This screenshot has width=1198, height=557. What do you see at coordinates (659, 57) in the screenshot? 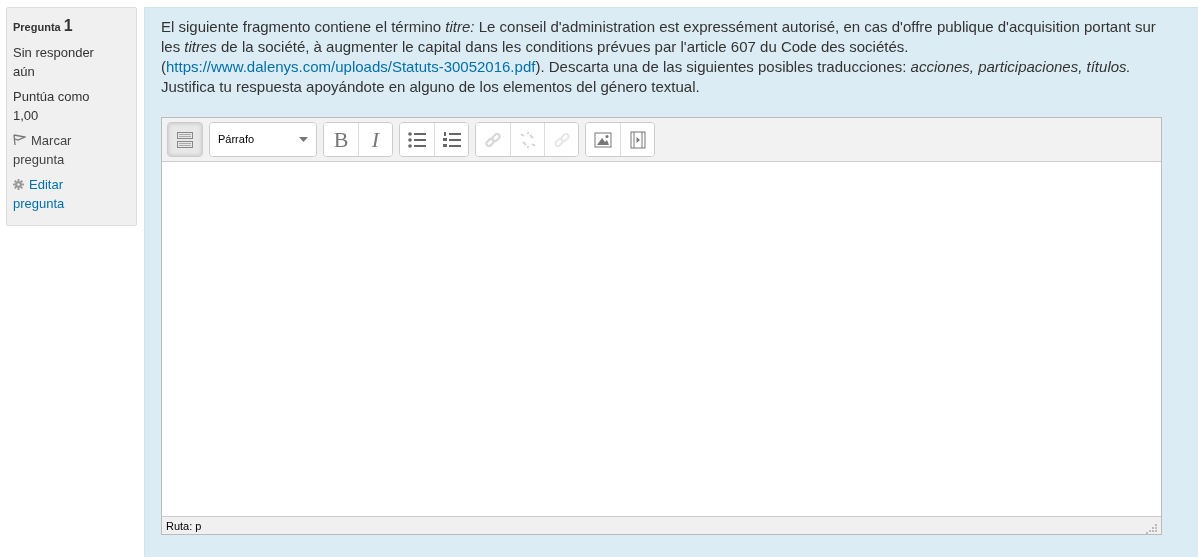
I see `question-text: El siguiente fragmento contiene el término titre: Le conseil d'administration est expressément autorisé, en cas d'offre publique d'acquisition portant sur les titres de la société, à augmenter le capital dans les conditions prévues par l'article 607 du Code des sociétés. (https://www.dalenys.com/uploads/Statuts-30052016.pdf). Descarta una de las siguientes posibles traducciones: acciones, participaciones, títulos. Justifica tu respuesta apoyándote en alguno de los elementos del género textual.` at bounding box center [659, 57].